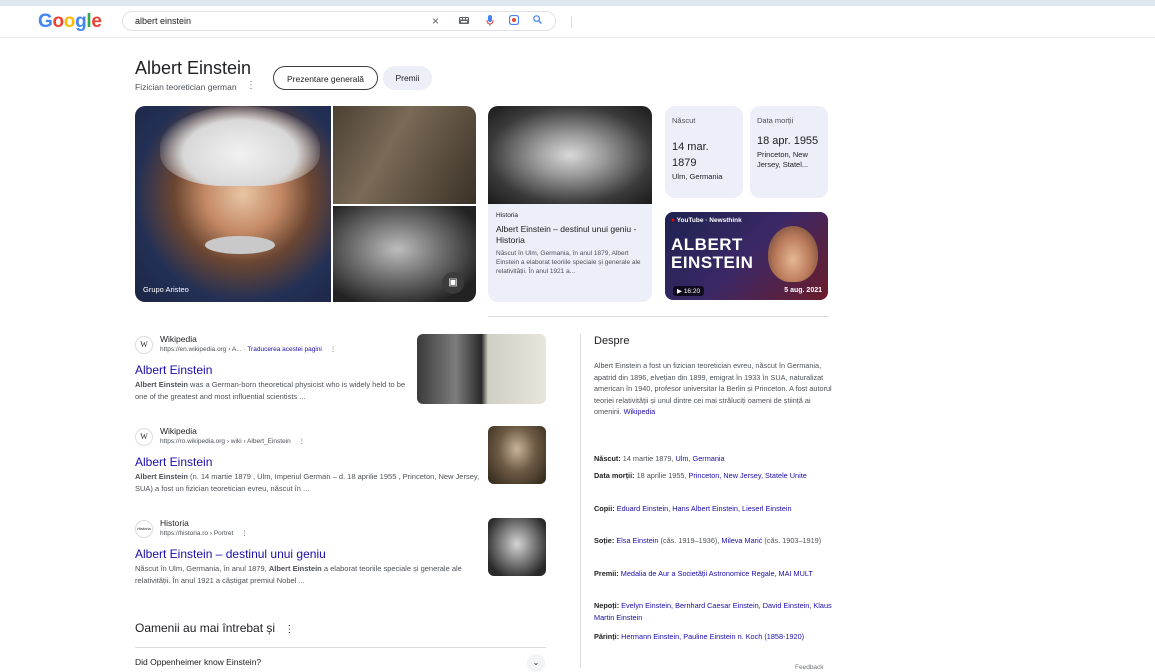  Describe the element at coordinates (741, 540) in the screenshot. I see `fact-link: Mileva Marić` at that location.